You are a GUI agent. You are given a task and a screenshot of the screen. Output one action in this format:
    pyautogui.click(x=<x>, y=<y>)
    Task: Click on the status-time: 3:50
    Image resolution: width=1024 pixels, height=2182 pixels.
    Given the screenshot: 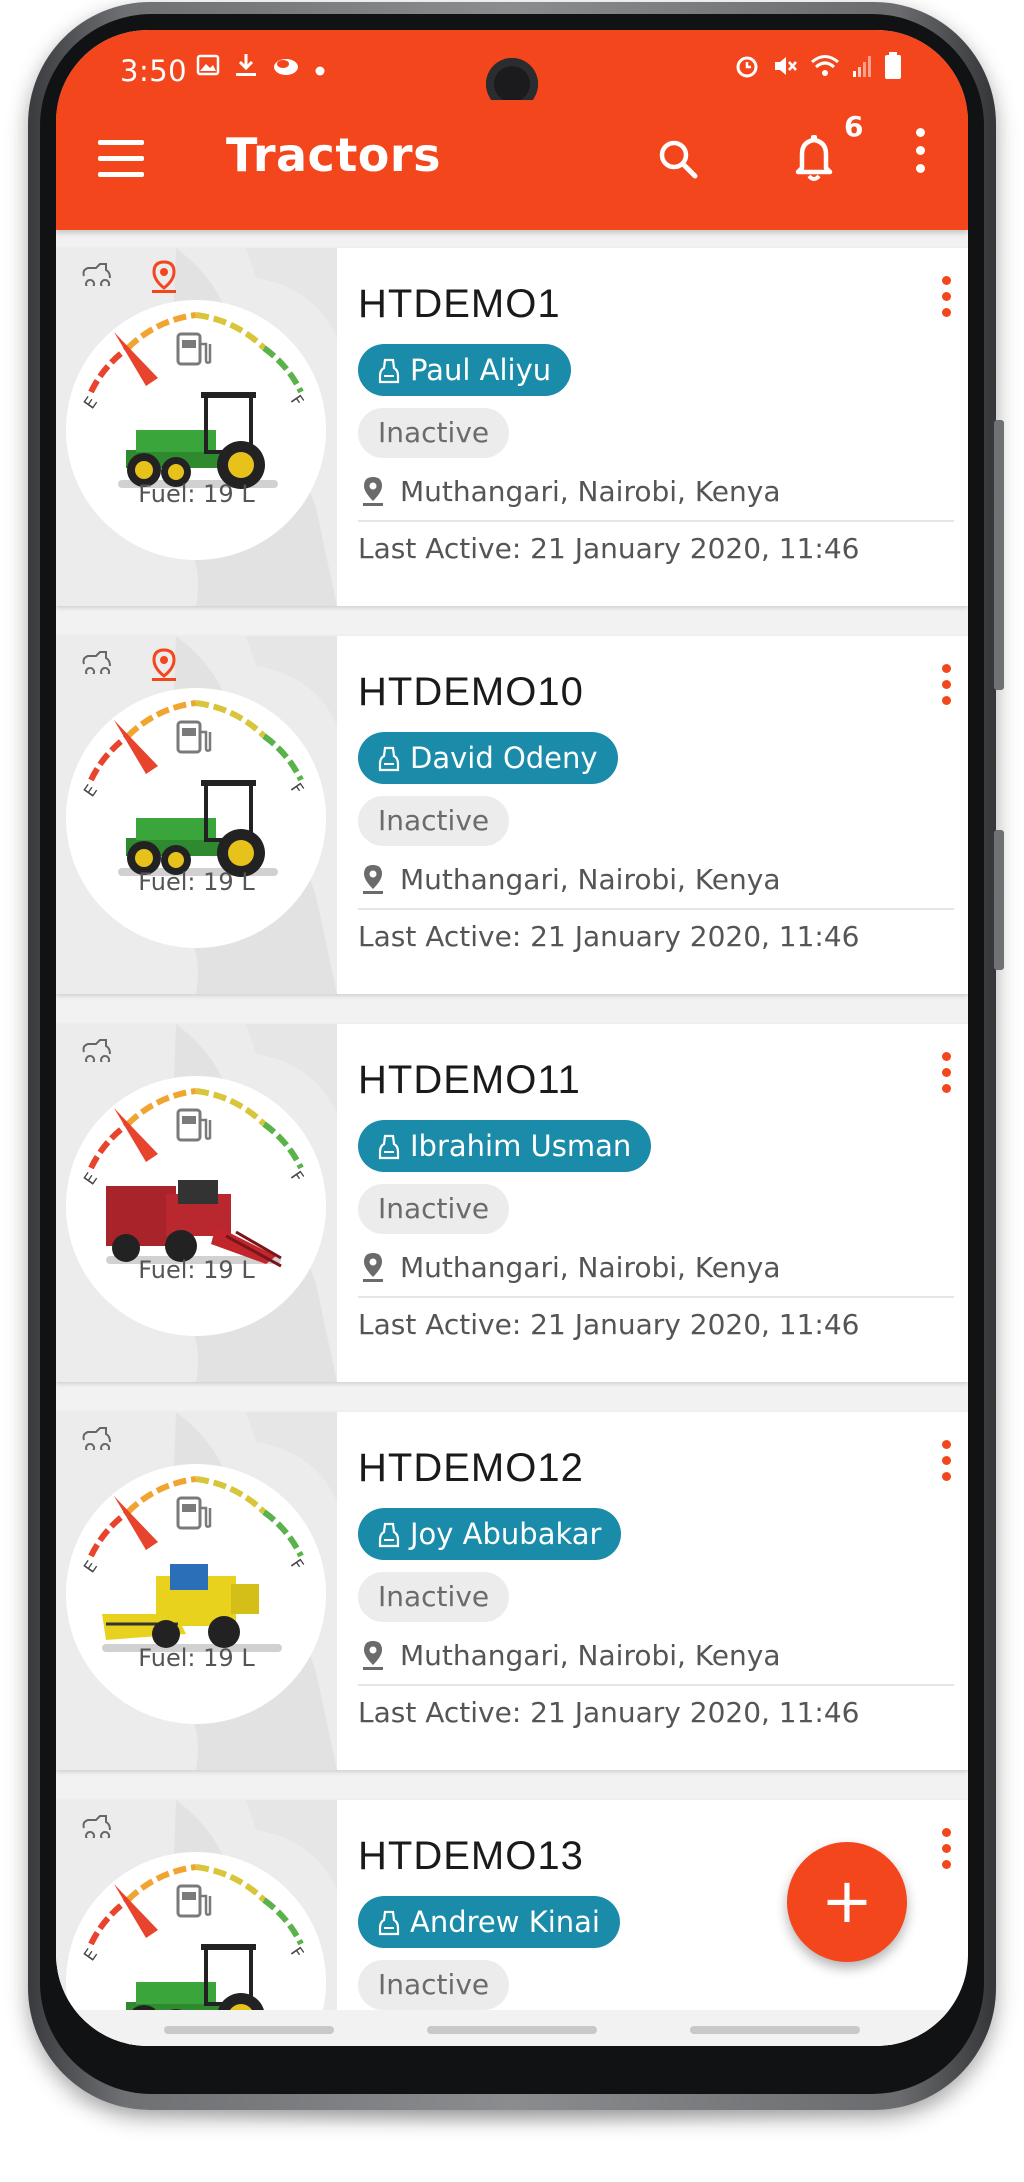 What is the action you would take?
    pyautogui.click(x=154, y=71)
    